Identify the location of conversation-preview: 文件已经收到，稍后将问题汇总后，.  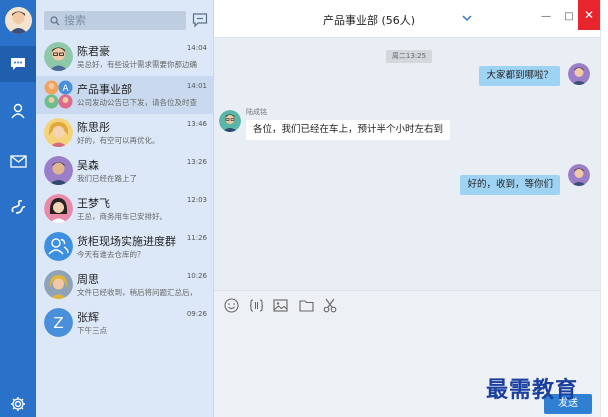
(137, 292).